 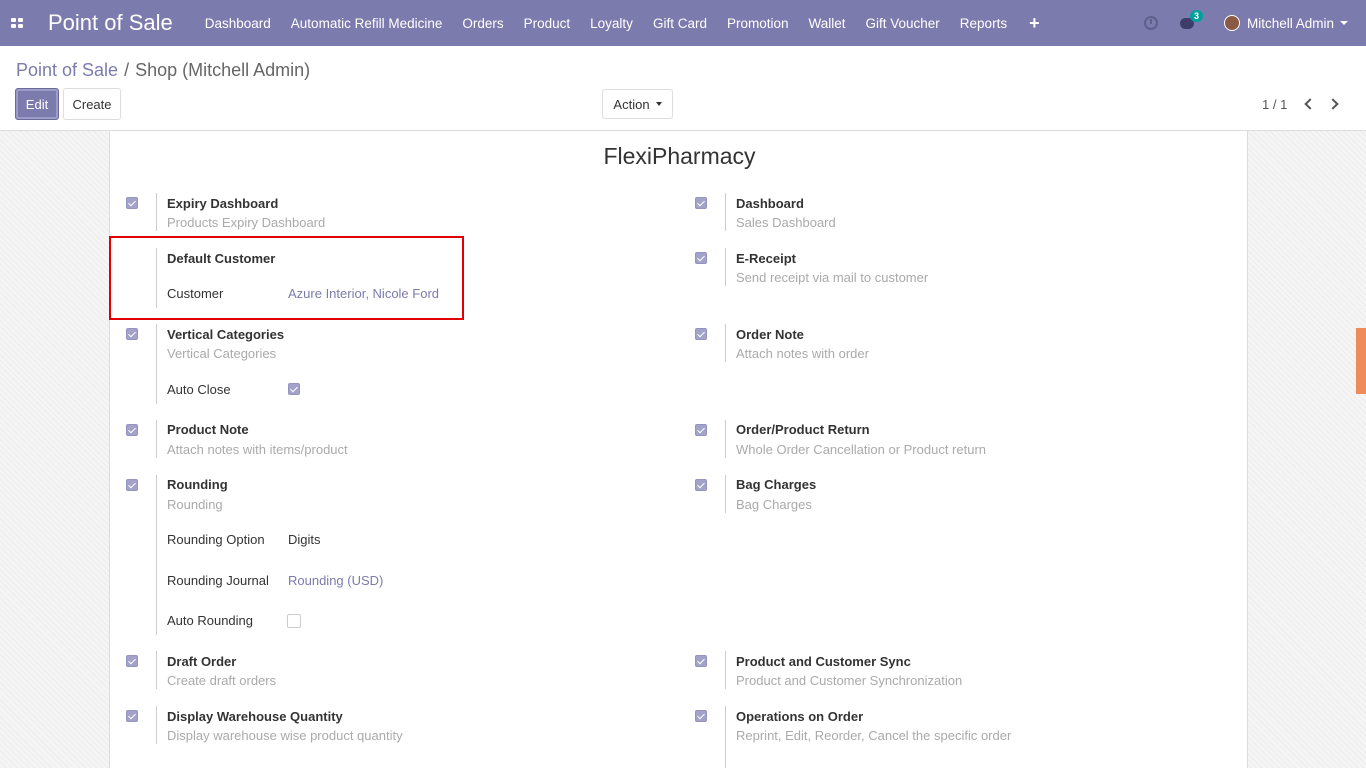 What do you see at coordinates (216, 539) in the screenshot?
I see `rounding-option-label: Rounding Option` at bounding box center [216, 539].